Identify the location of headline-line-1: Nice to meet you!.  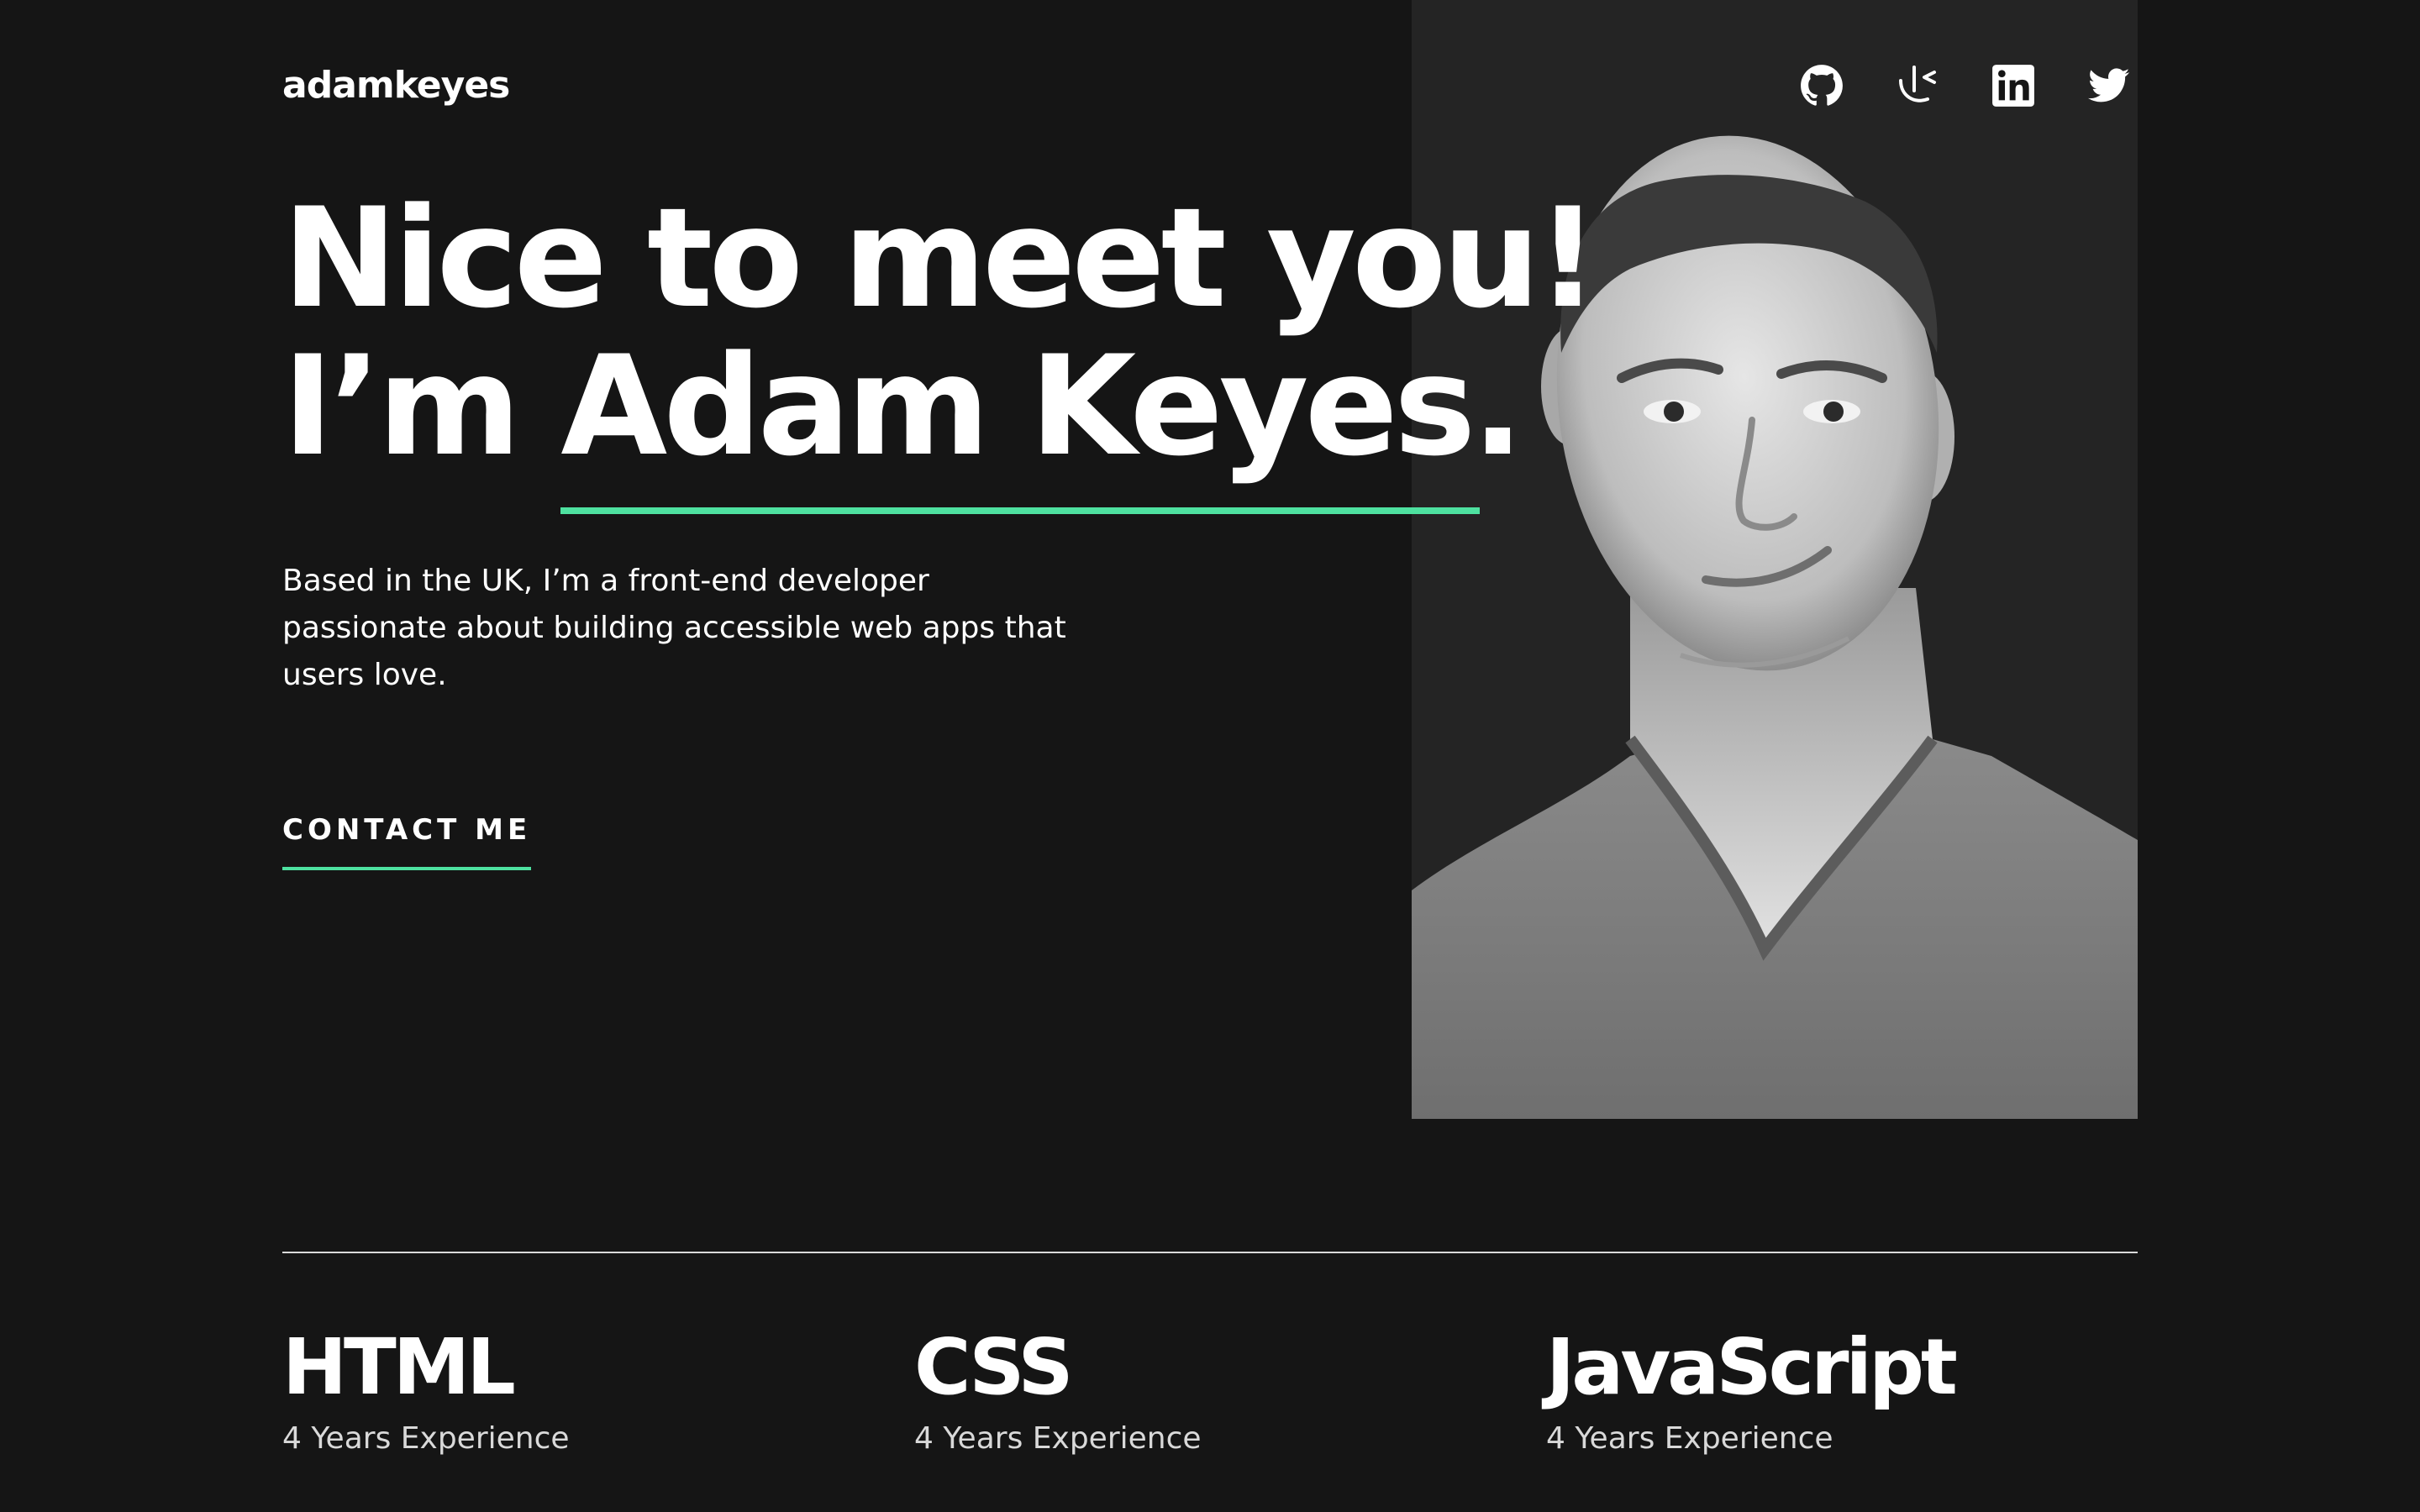
(940, 258).